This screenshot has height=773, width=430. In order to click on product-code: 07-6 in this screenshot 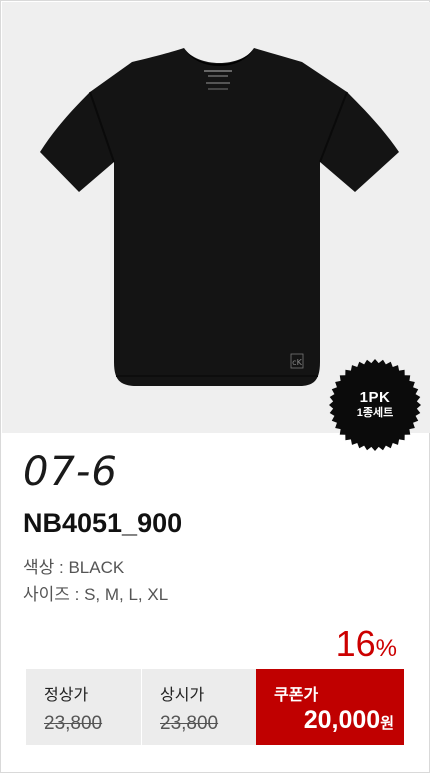, I will do `click(70, 472)`.